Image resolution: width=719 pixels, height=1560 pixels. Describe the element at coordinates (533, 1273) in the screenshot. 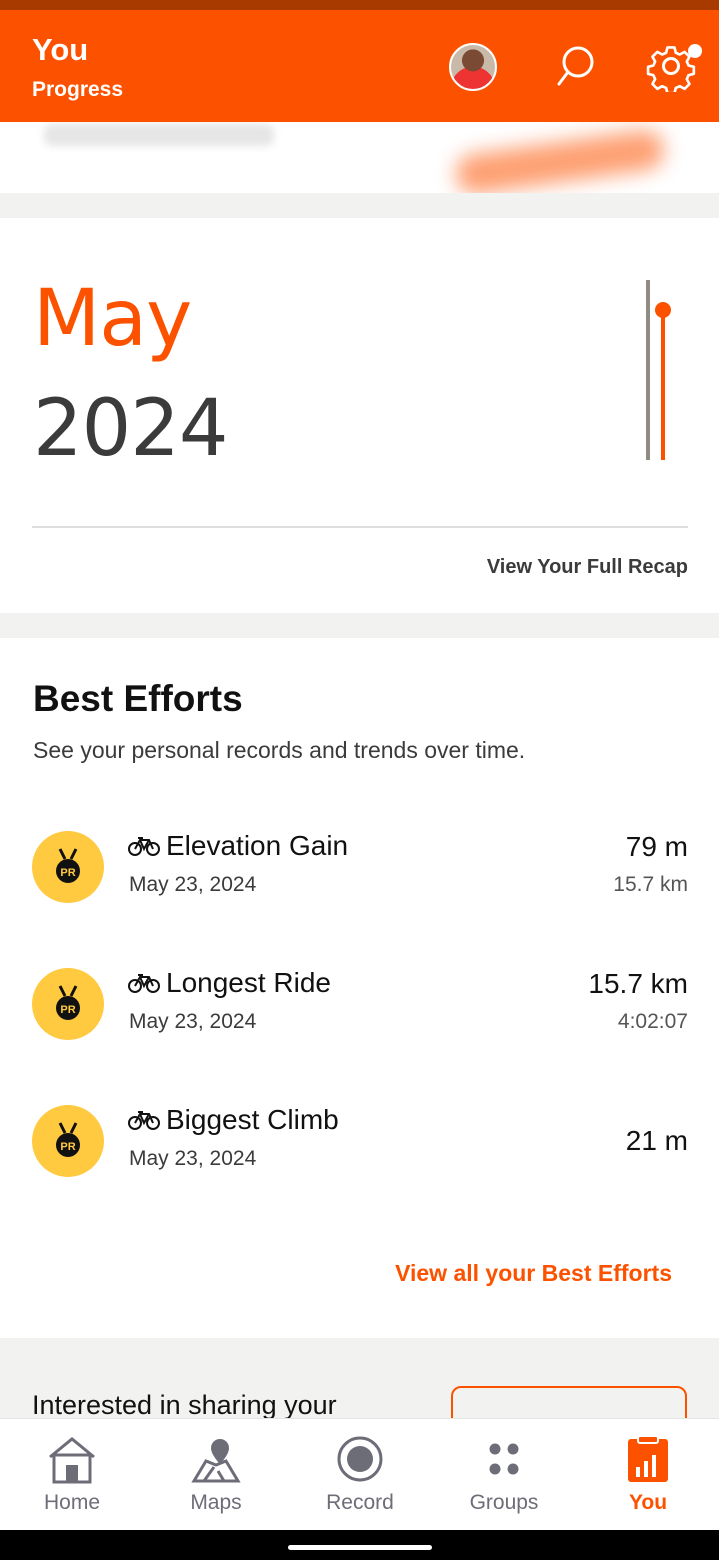

I see `view-all-best-efforts-link: View all your Best Efforts` at that location.